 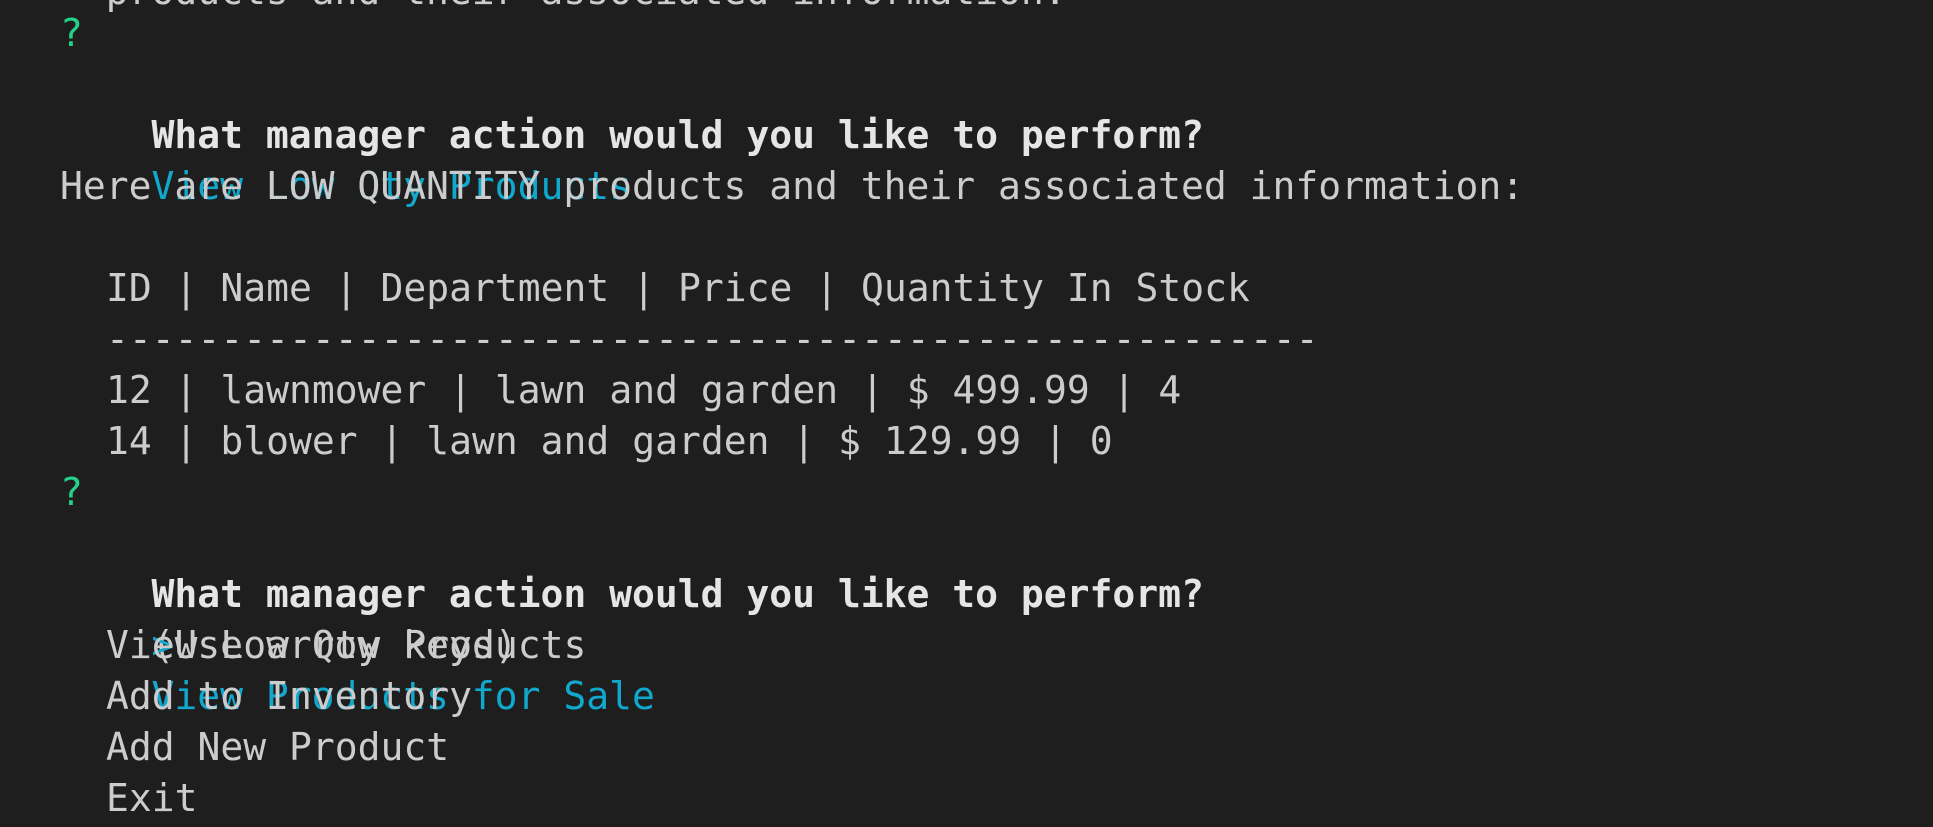 I want to click on menu-option-add-to-inventory: Add to Inventory, so click(x=289, y=696).